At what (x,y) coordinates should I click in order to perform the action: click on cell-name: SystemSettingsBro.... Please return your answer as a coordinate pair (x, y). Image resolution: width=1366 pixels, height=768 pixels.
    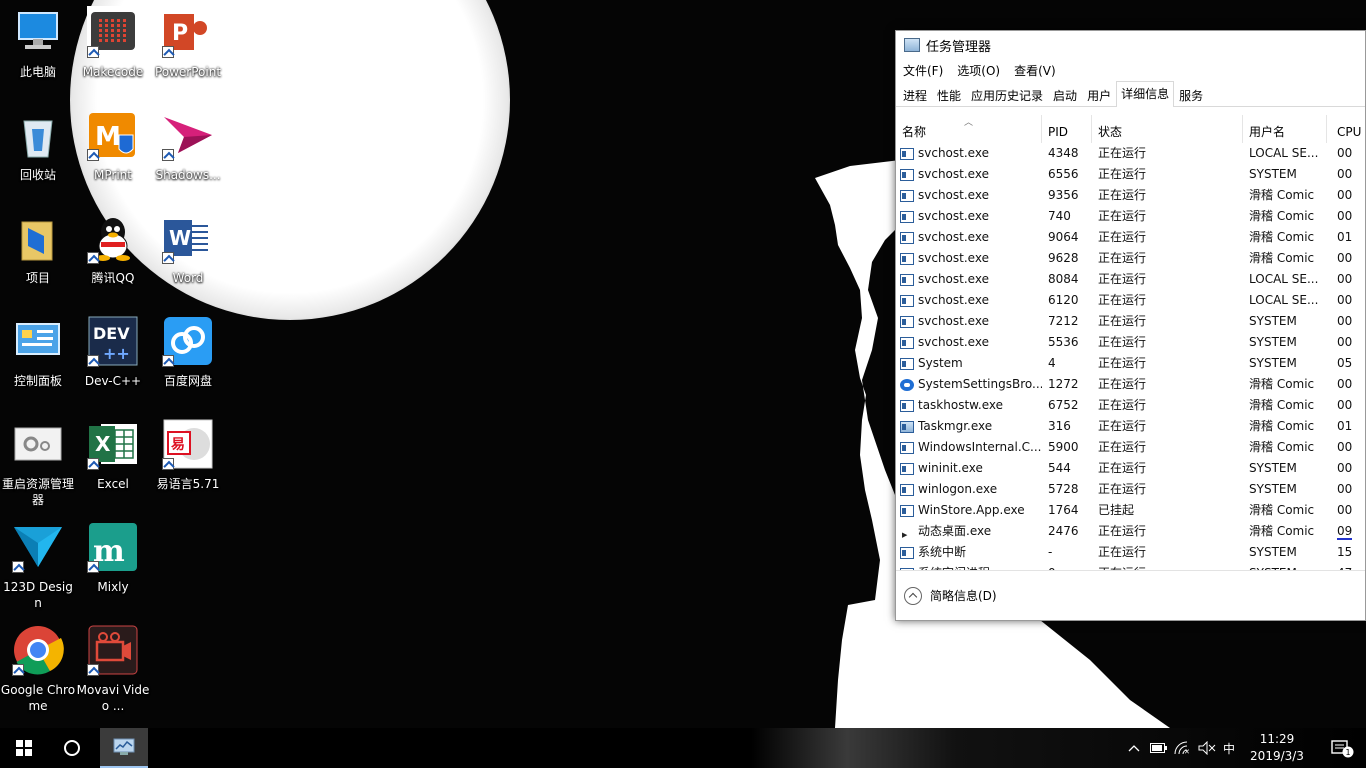
    Looking at the image, I should click on (969, 384).